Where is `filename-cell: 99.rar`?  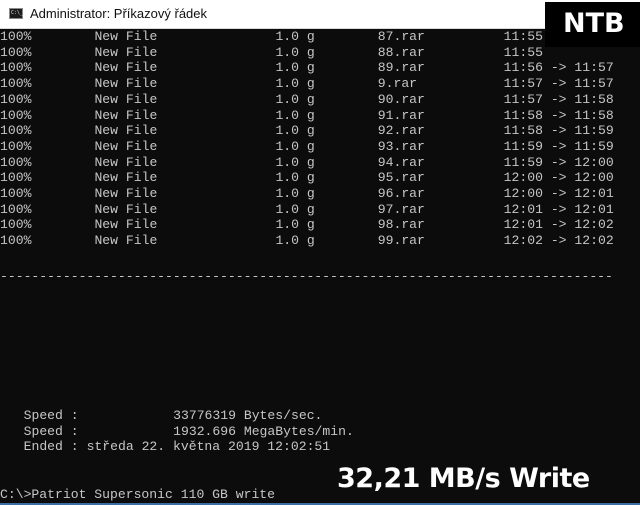
filename-cell: 99.rar is located at coordinates (401, 241).